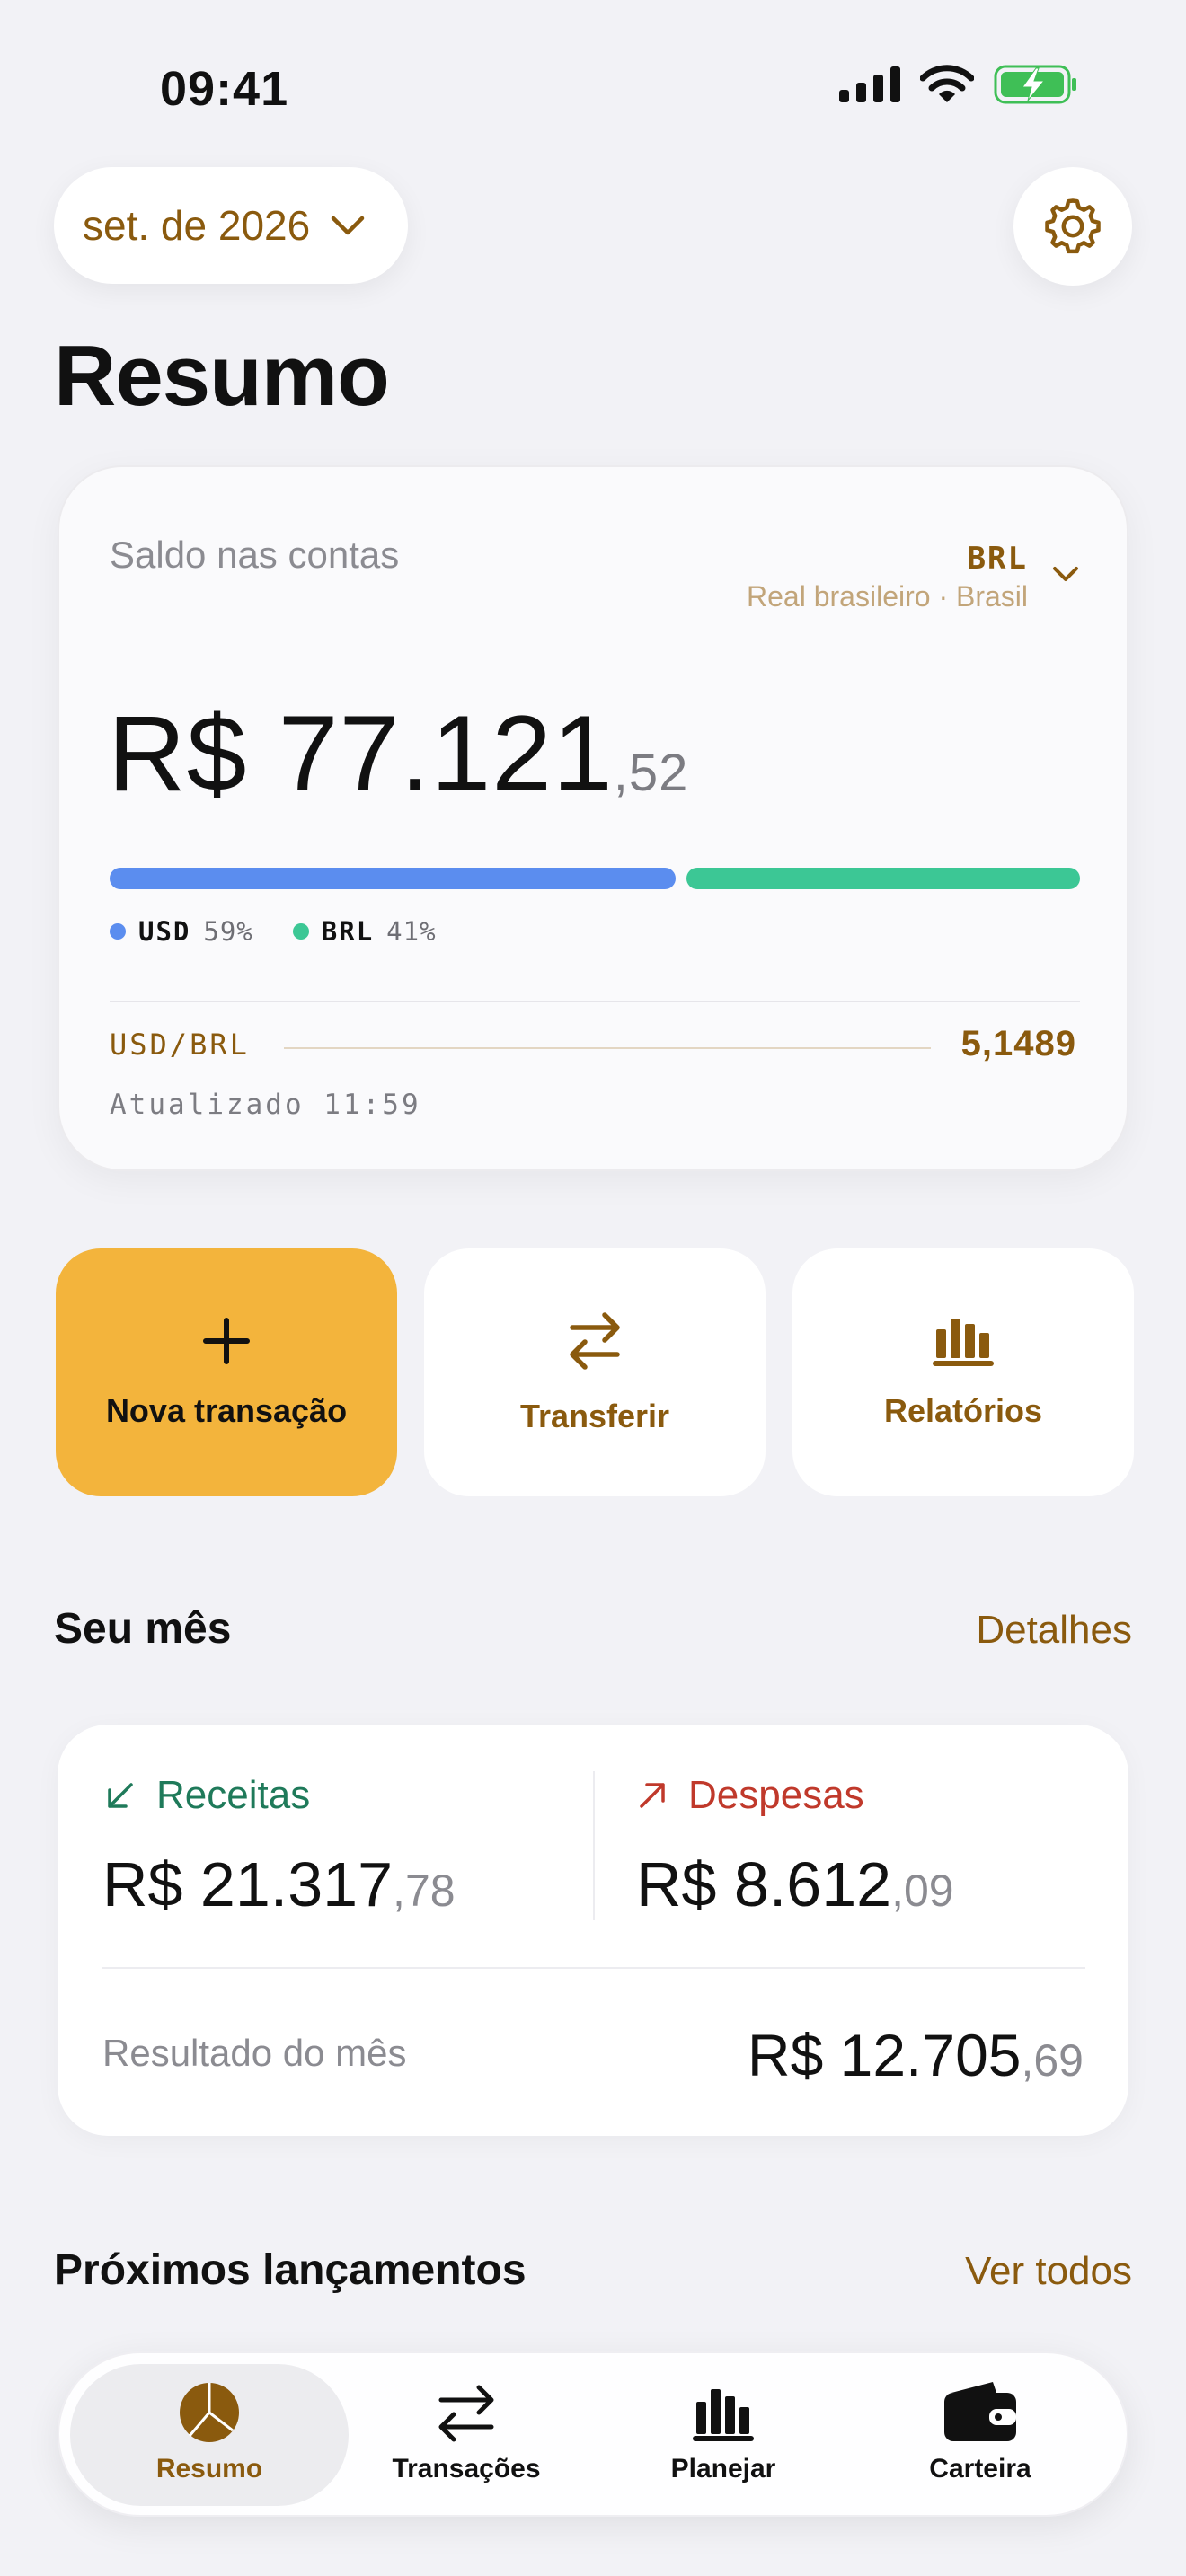 The width and height of the screenshot is (1186, 2576). Describe the element at coordinates (594, 1845) in the screenshot. I see `vertical-divider` at that location.